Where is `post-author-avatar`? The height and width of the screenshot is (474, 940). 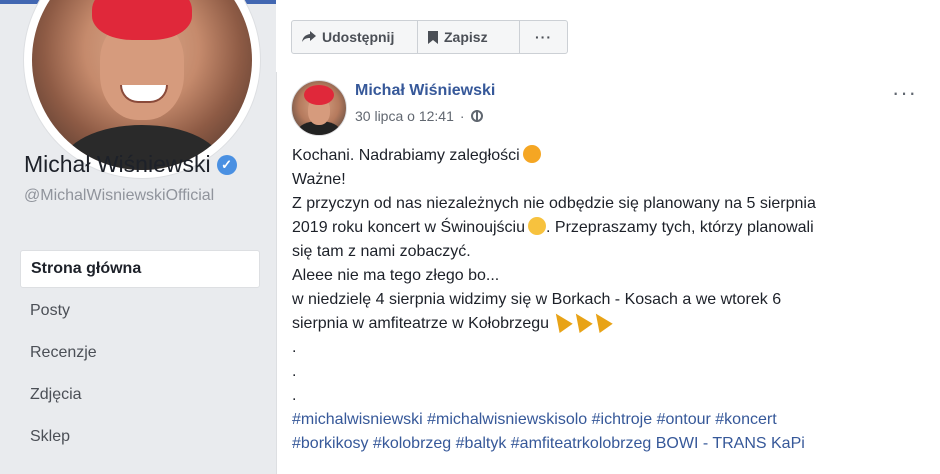
post-author-avatar is located at coordinates (319, 108).